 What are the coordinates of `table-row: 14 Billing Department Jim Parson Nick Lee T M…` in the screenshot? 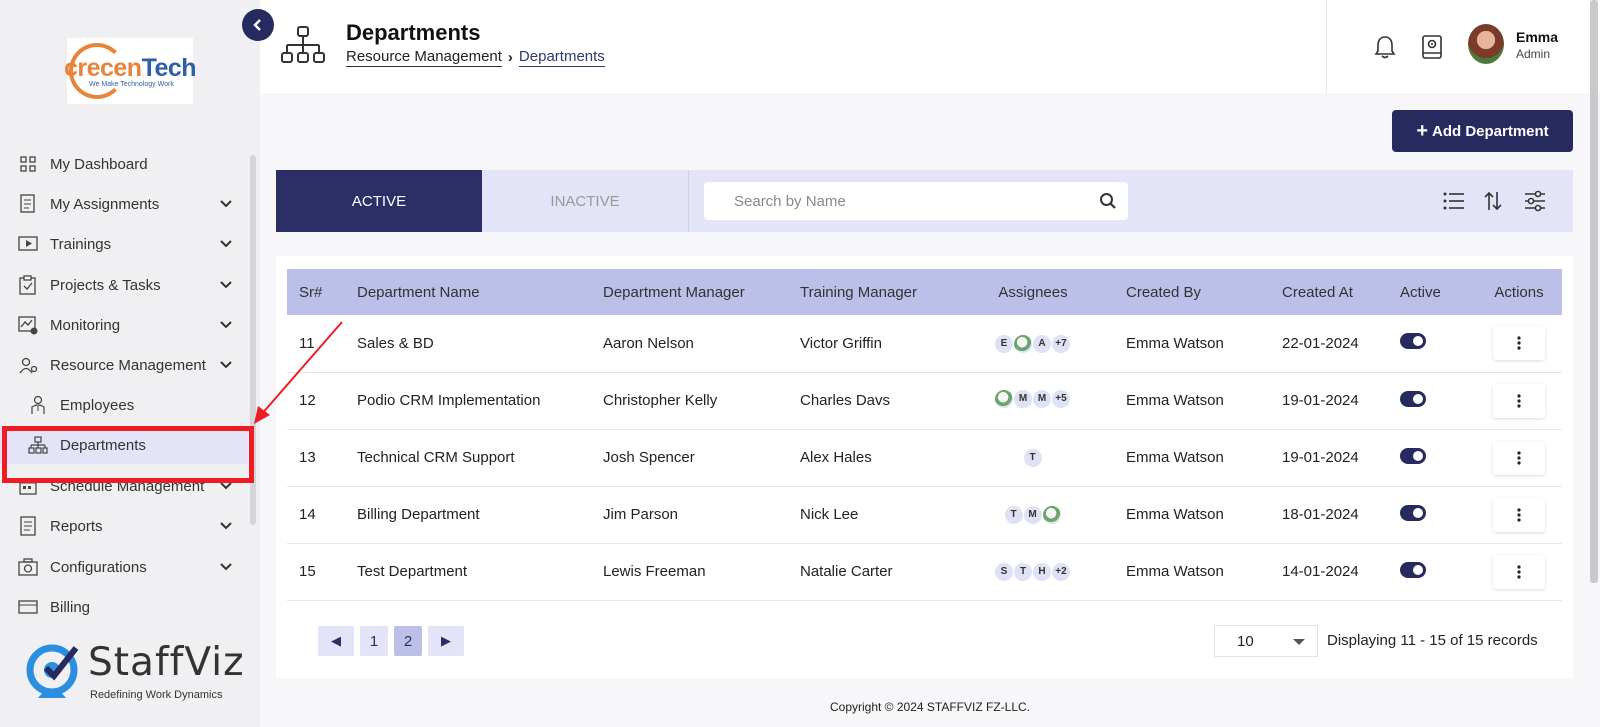 It's located at (924, 514).